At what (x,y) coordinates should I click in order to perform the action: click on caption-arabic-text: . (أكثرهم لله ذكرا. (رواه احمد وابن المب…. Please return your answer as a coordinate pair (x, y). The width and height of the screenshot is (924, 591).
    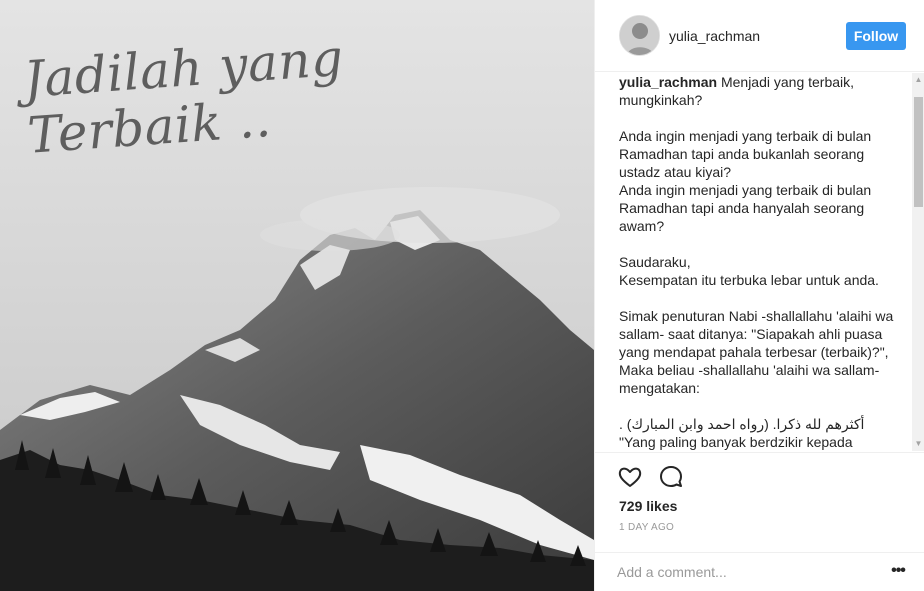
    Looking at the image, I should click on (742, 424).